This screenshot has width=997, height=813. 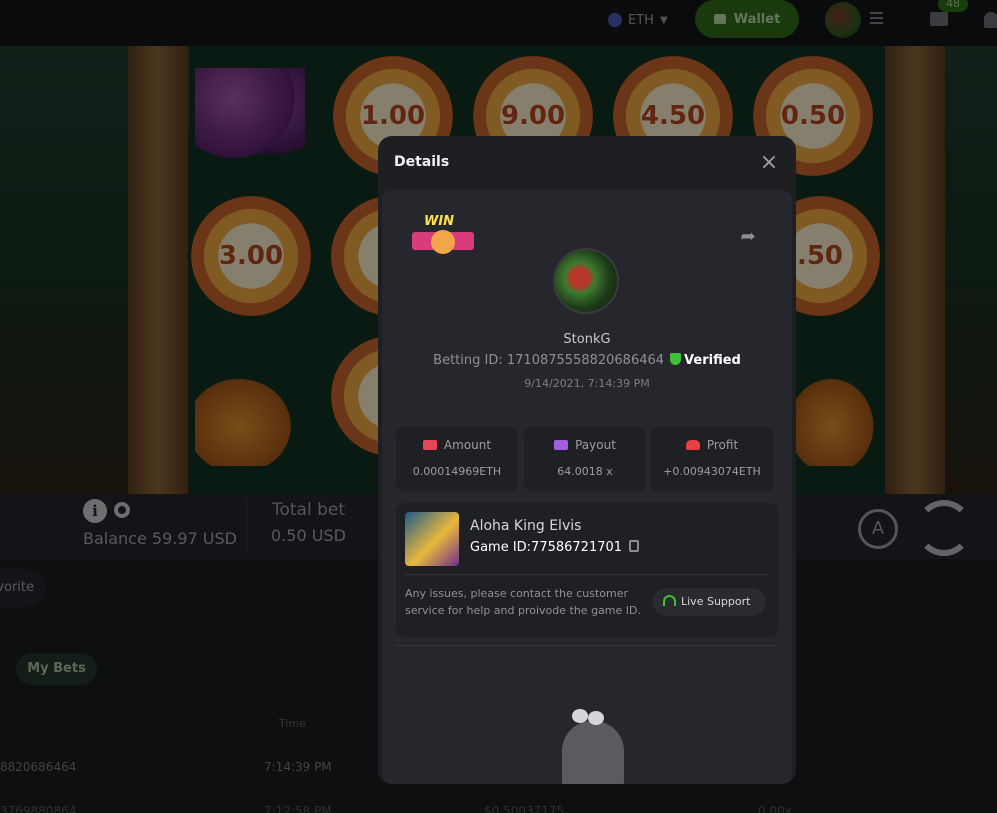 I want to click on amount-value: 0.00014969ETH, so click(x=457, y=471).